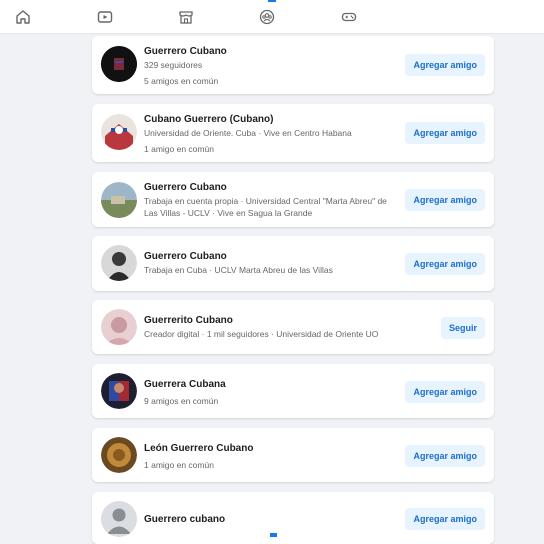 Image resolution: width=544 pixels, height=544 pixels. I want to click on top-navigation-bar, so click(272, 17).